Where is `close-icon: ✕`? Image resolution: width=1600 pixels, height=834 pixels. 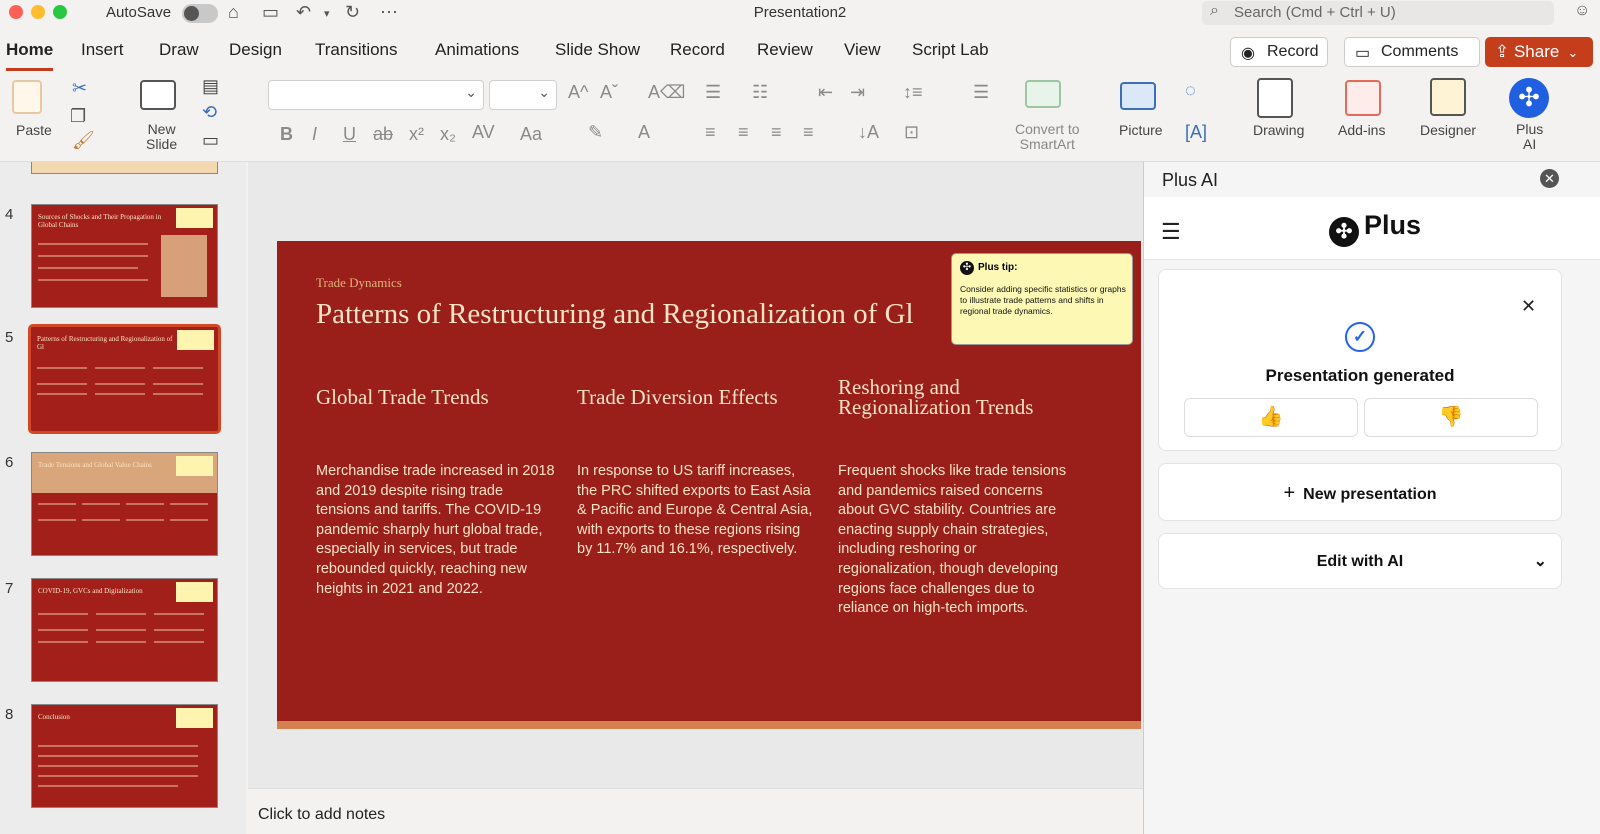 close-icon: ✕ is located at coordinates (1528, 306).